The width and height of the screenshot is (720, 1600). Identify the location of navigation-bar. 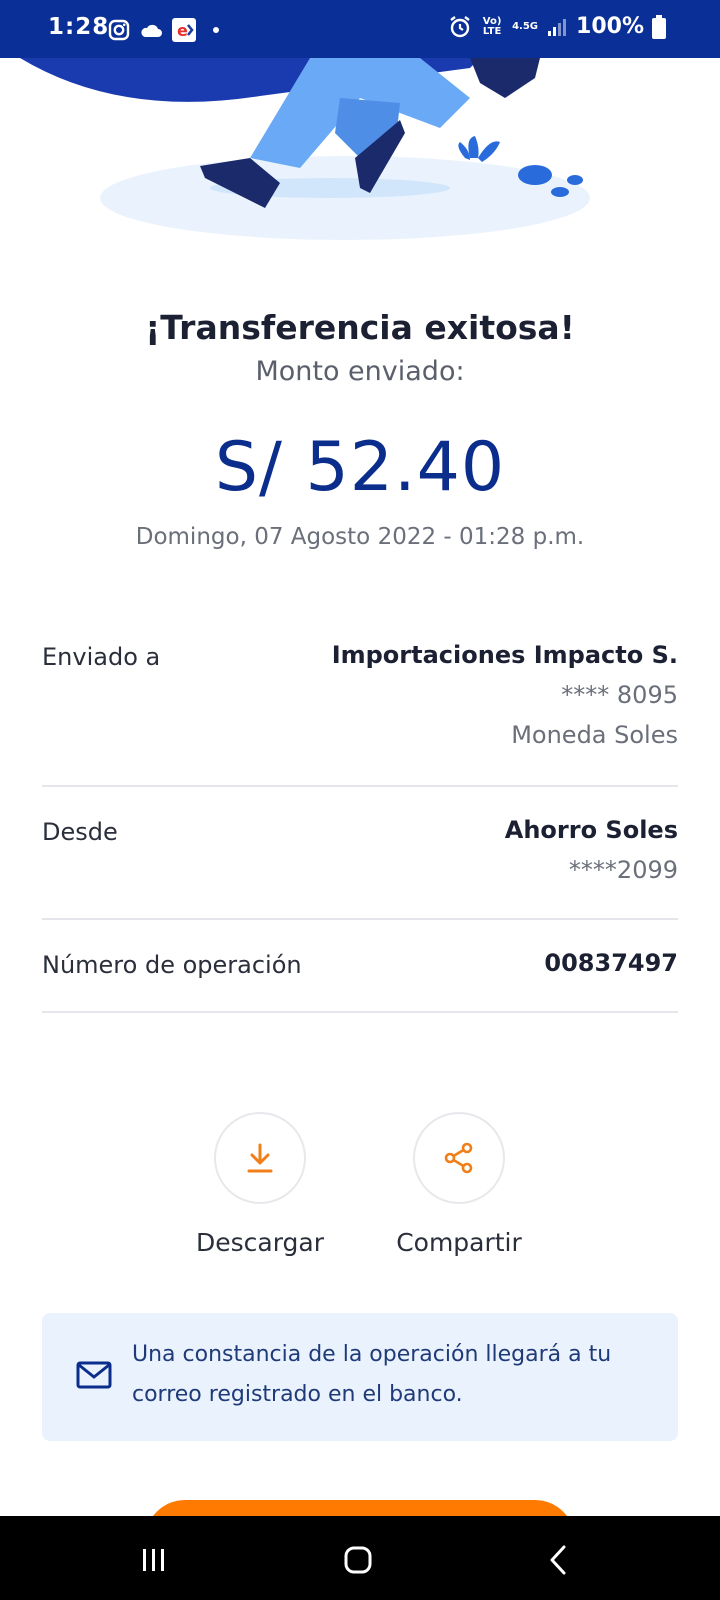
(360, 1558).